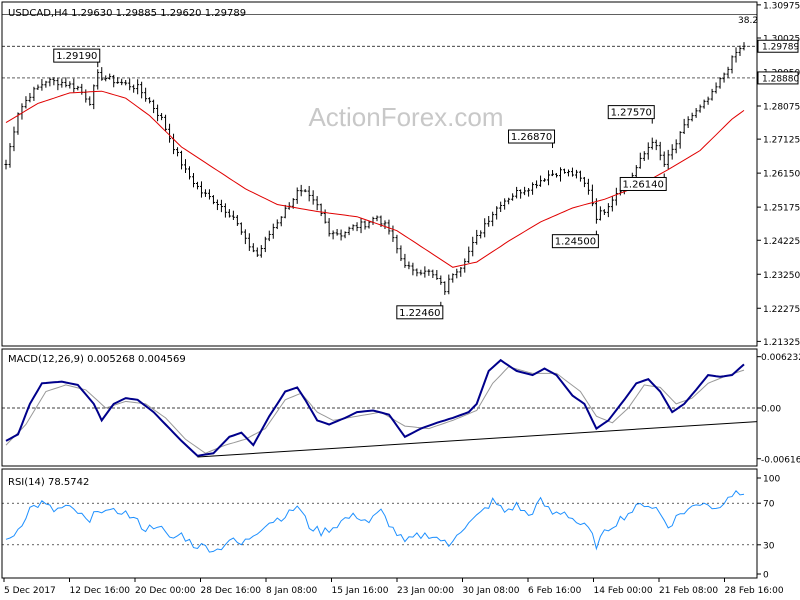  Describe the element at coordinates (748, 21) in the screenshot. I see `fib-label: 38.2` at that location.